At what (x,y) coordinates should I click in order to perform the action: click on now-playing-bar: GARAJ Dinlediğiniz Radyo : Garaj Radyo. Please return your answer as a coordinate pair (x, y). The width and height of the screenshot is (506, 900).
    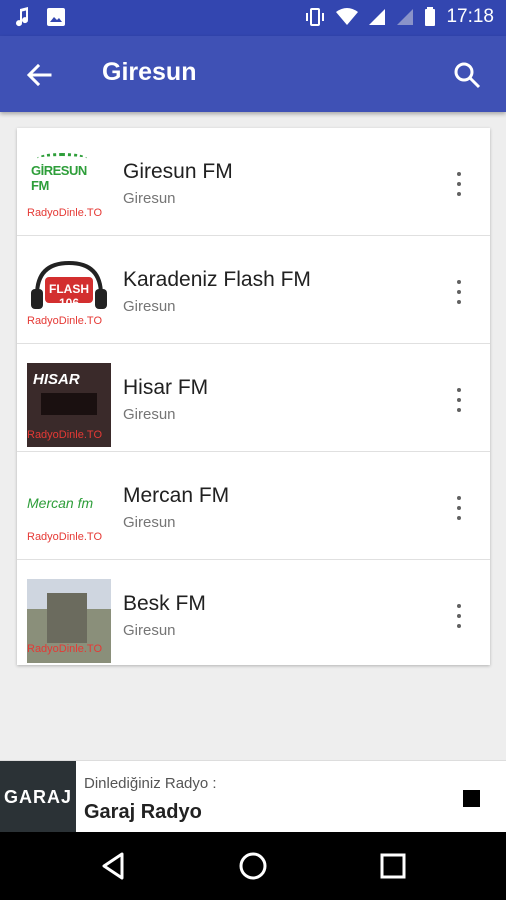
    Looking at the image, I should click on (253, 796).